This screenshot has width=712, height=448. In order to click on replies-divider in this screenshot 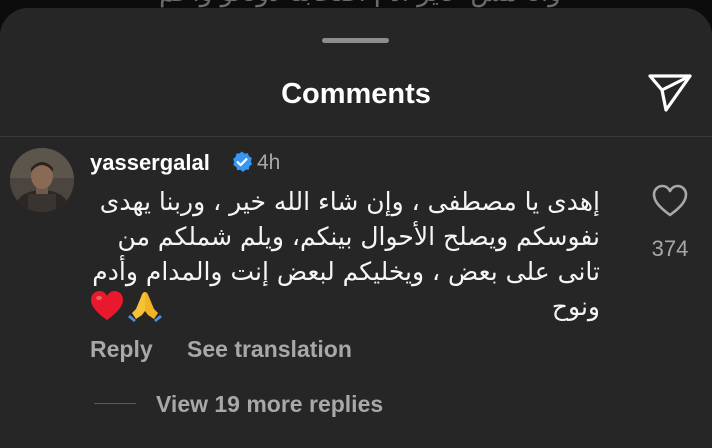, I will do `click(115, 403)`.